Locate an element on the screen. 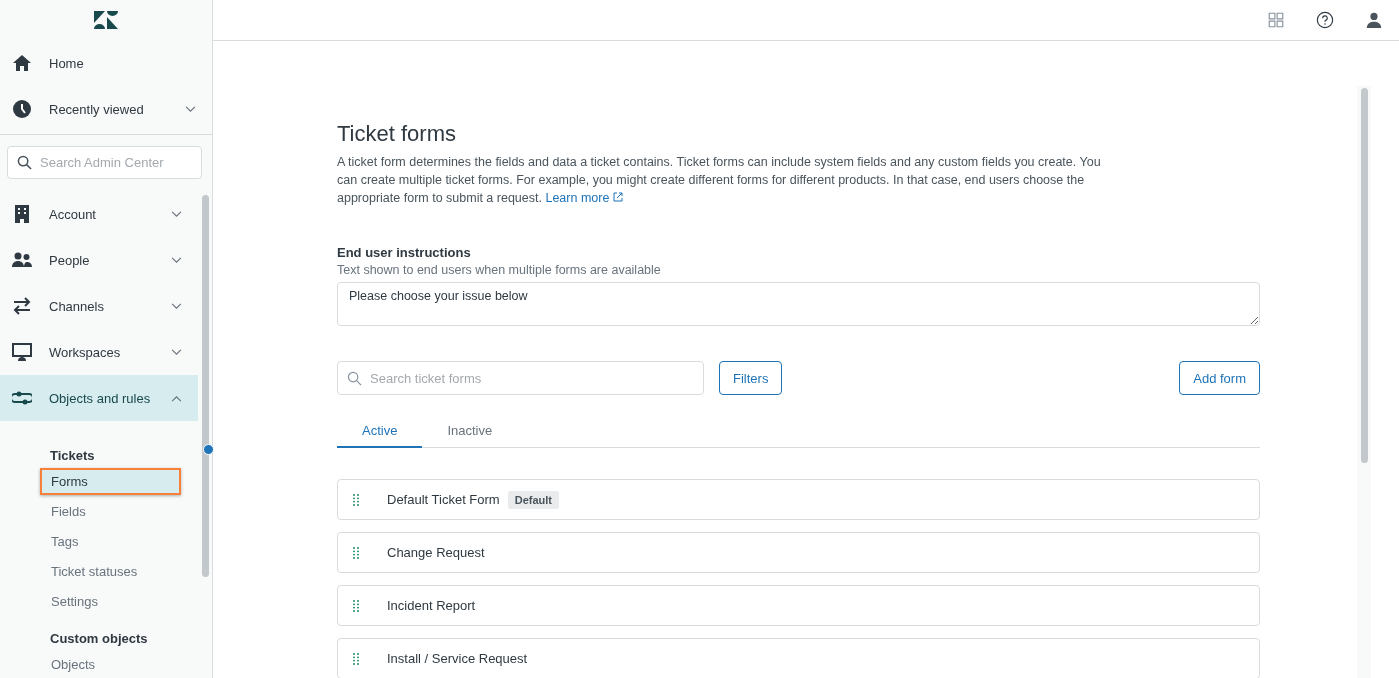 Image resolution: width=1399 pixels, height=678 pixels. resize-handle is located at coordinates (208, 449).